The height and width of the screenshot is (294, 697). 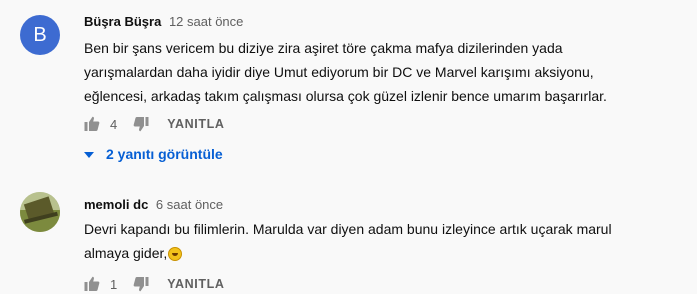 What do you see at coordinates (116, 204) in the screenshot?
I see `author-name: memoli dc` at bounding box center [116, 204].